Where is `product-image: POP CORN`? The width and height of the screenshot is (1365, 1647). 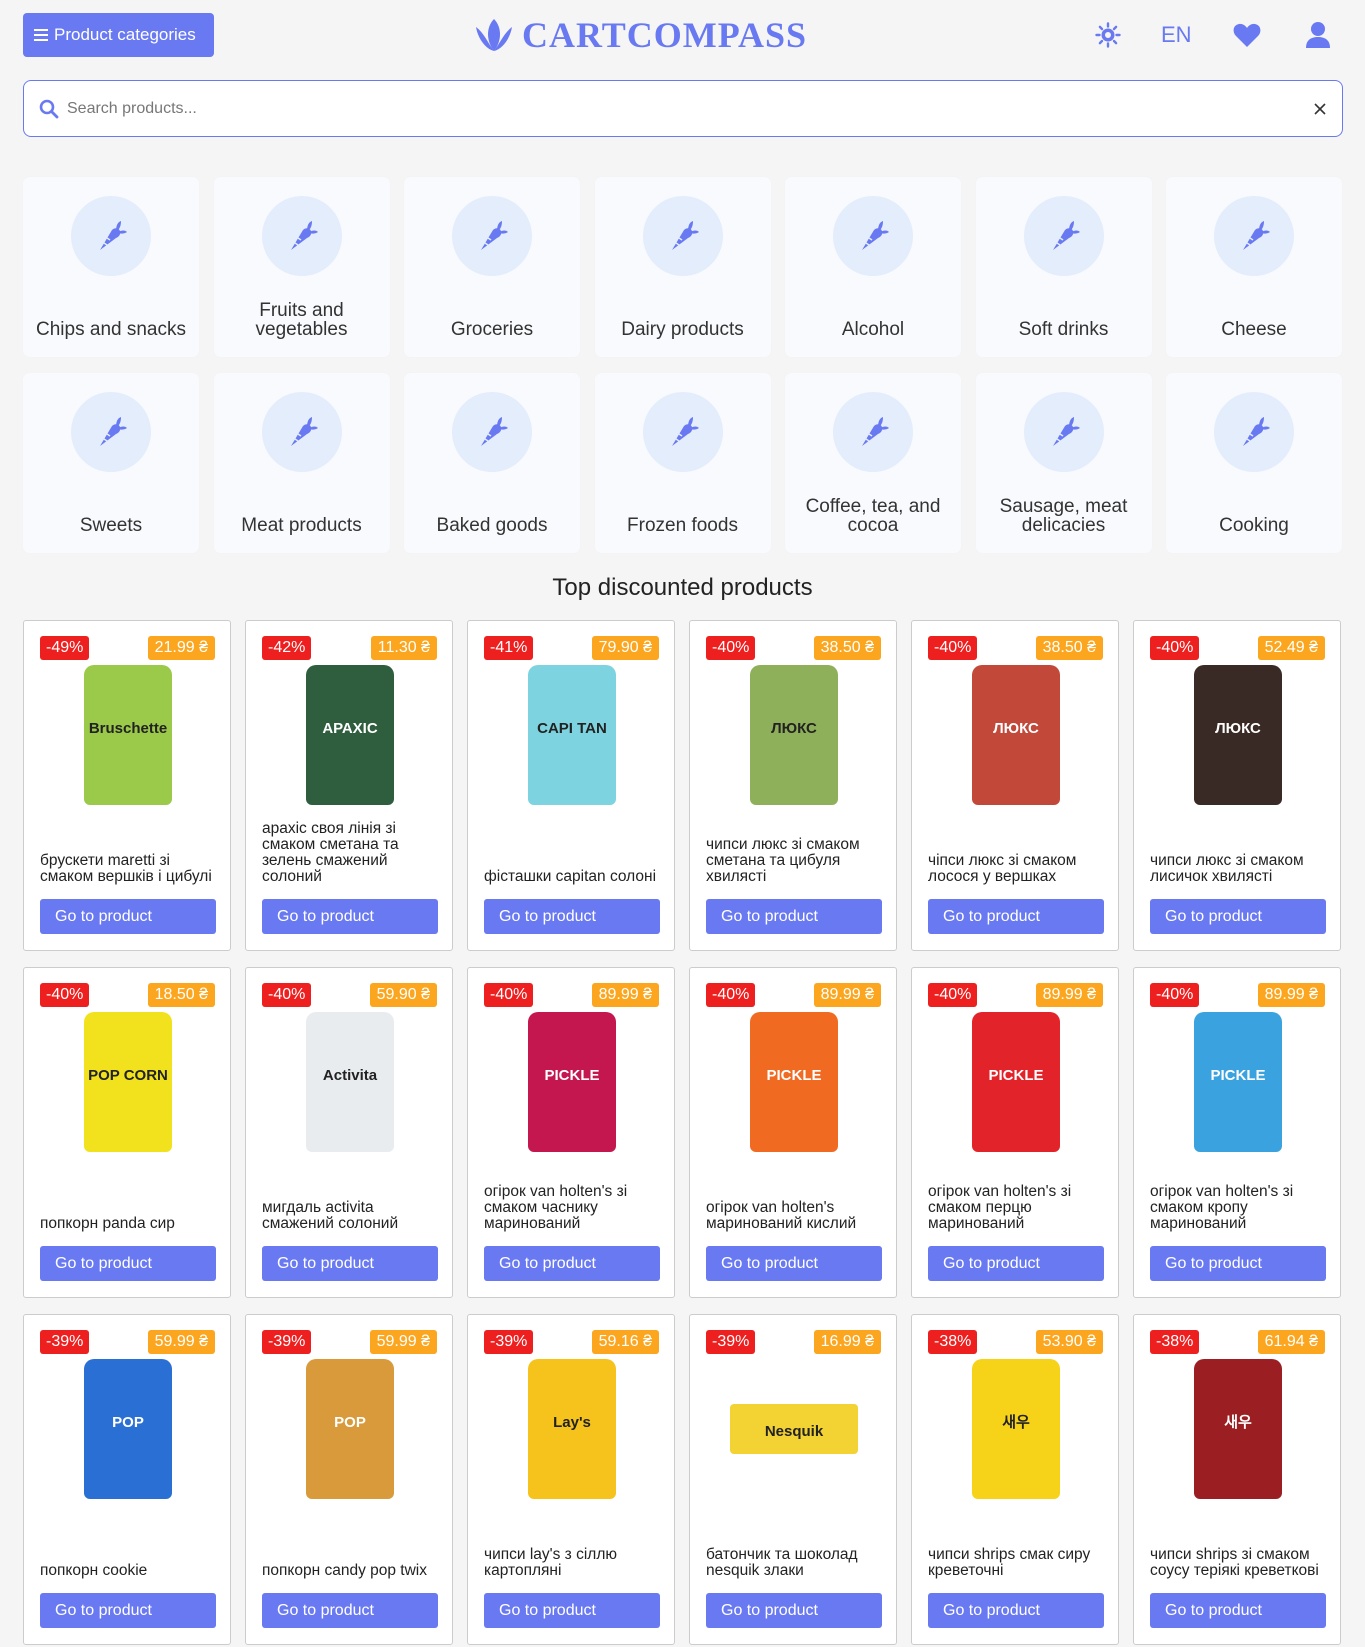 product-image: POP CORN is located at coordinates (128, 1082).